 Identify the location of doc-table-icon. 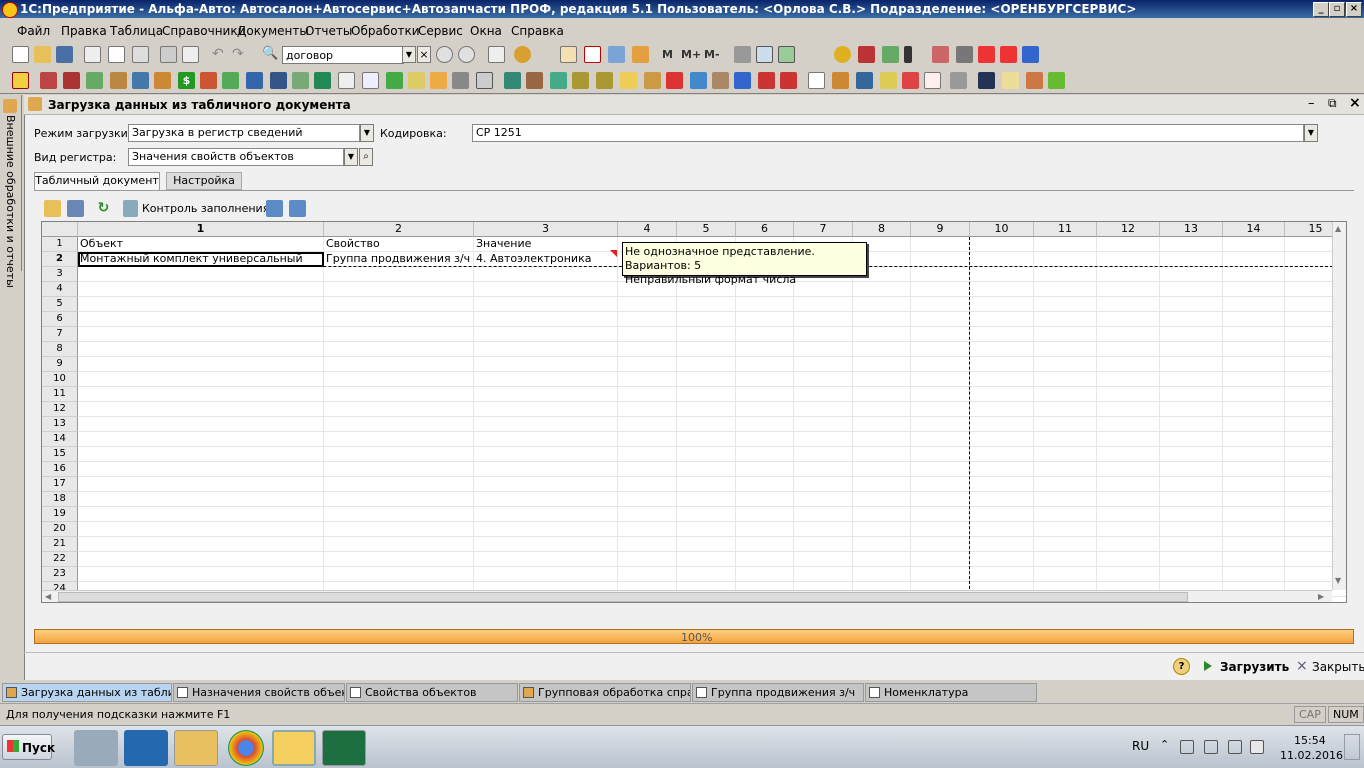
(370, 80).